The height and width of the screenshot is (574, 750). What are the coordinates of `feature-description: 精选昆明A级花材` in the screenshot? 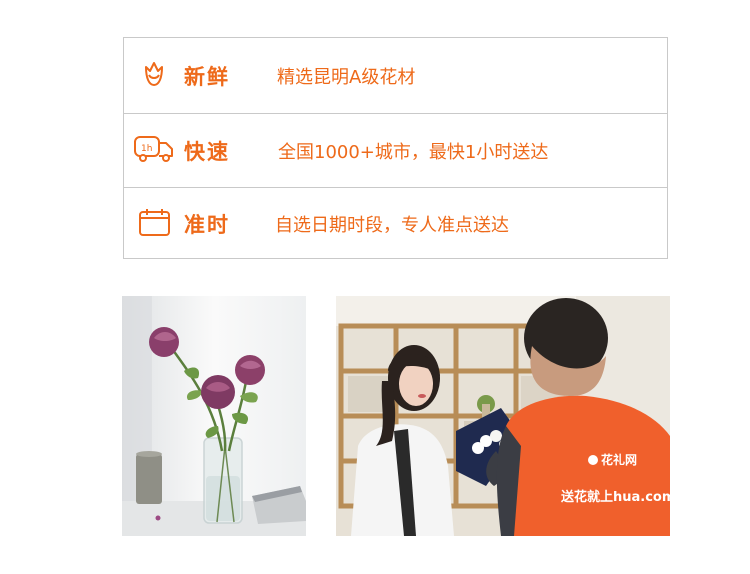 It's located at (346, 77).